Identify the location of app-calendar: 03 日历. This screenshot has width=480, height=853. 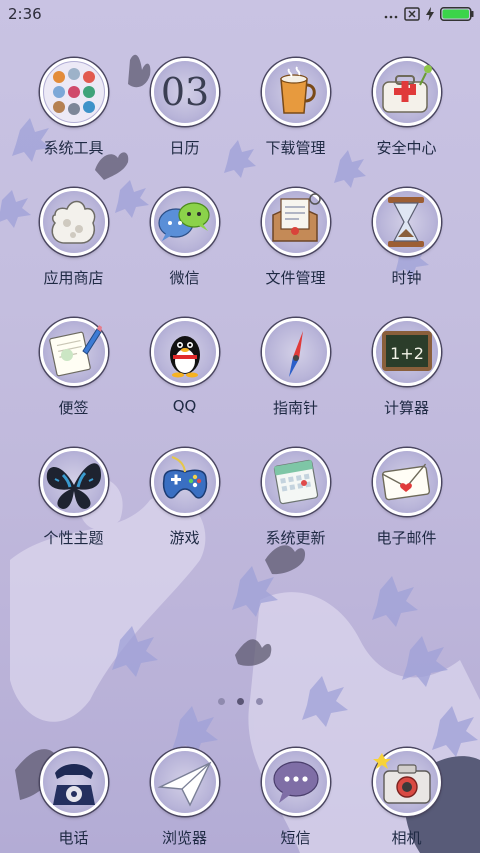
(184, 108).